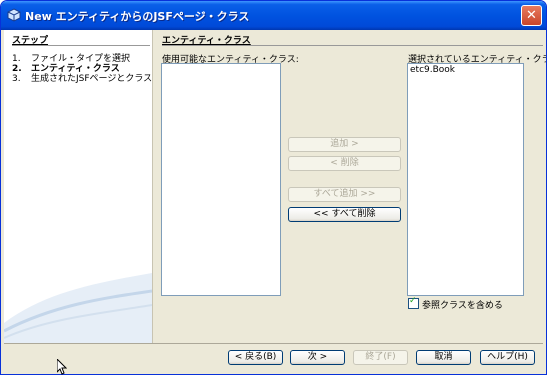 The image size is (547, 375). What do you see at coordinates (344, 163) in the screenshot?
I see `remove-button: < 削除` at bounding box center [344, 163].